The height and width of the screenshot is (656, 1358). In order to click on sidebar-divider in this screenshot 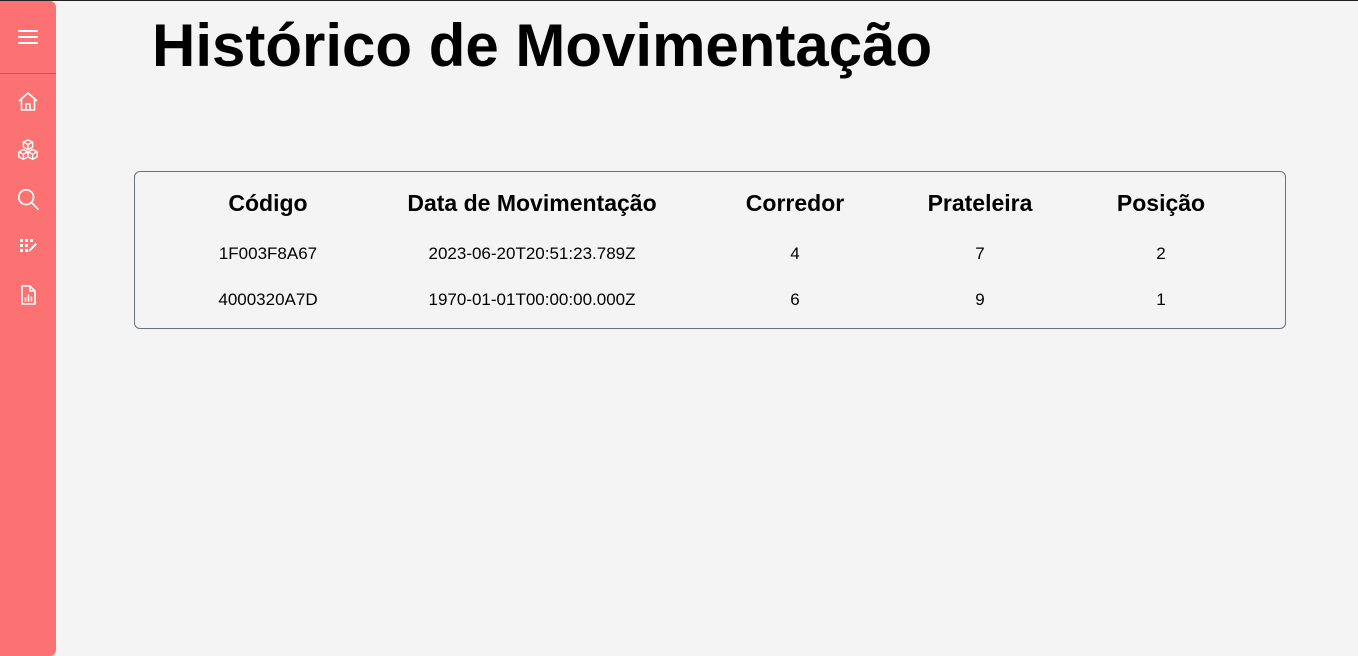, I will do `click(28, 73)`.